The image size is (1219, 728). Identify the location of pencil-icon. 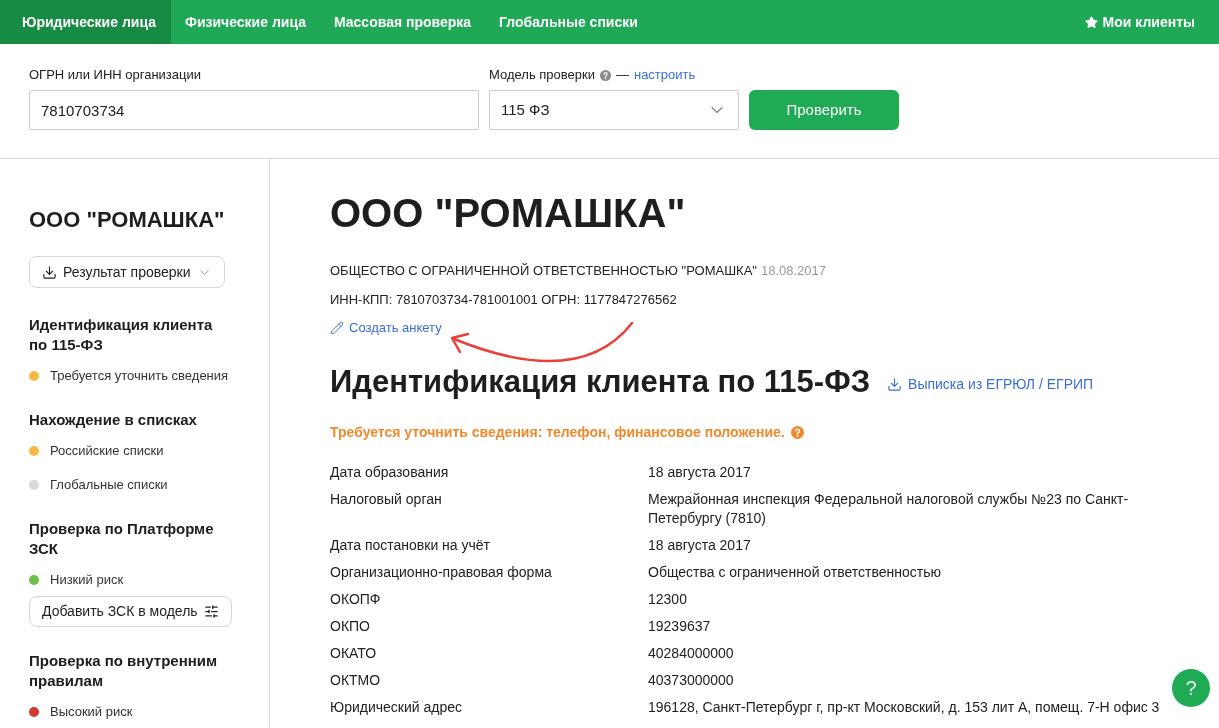
(337, 328).